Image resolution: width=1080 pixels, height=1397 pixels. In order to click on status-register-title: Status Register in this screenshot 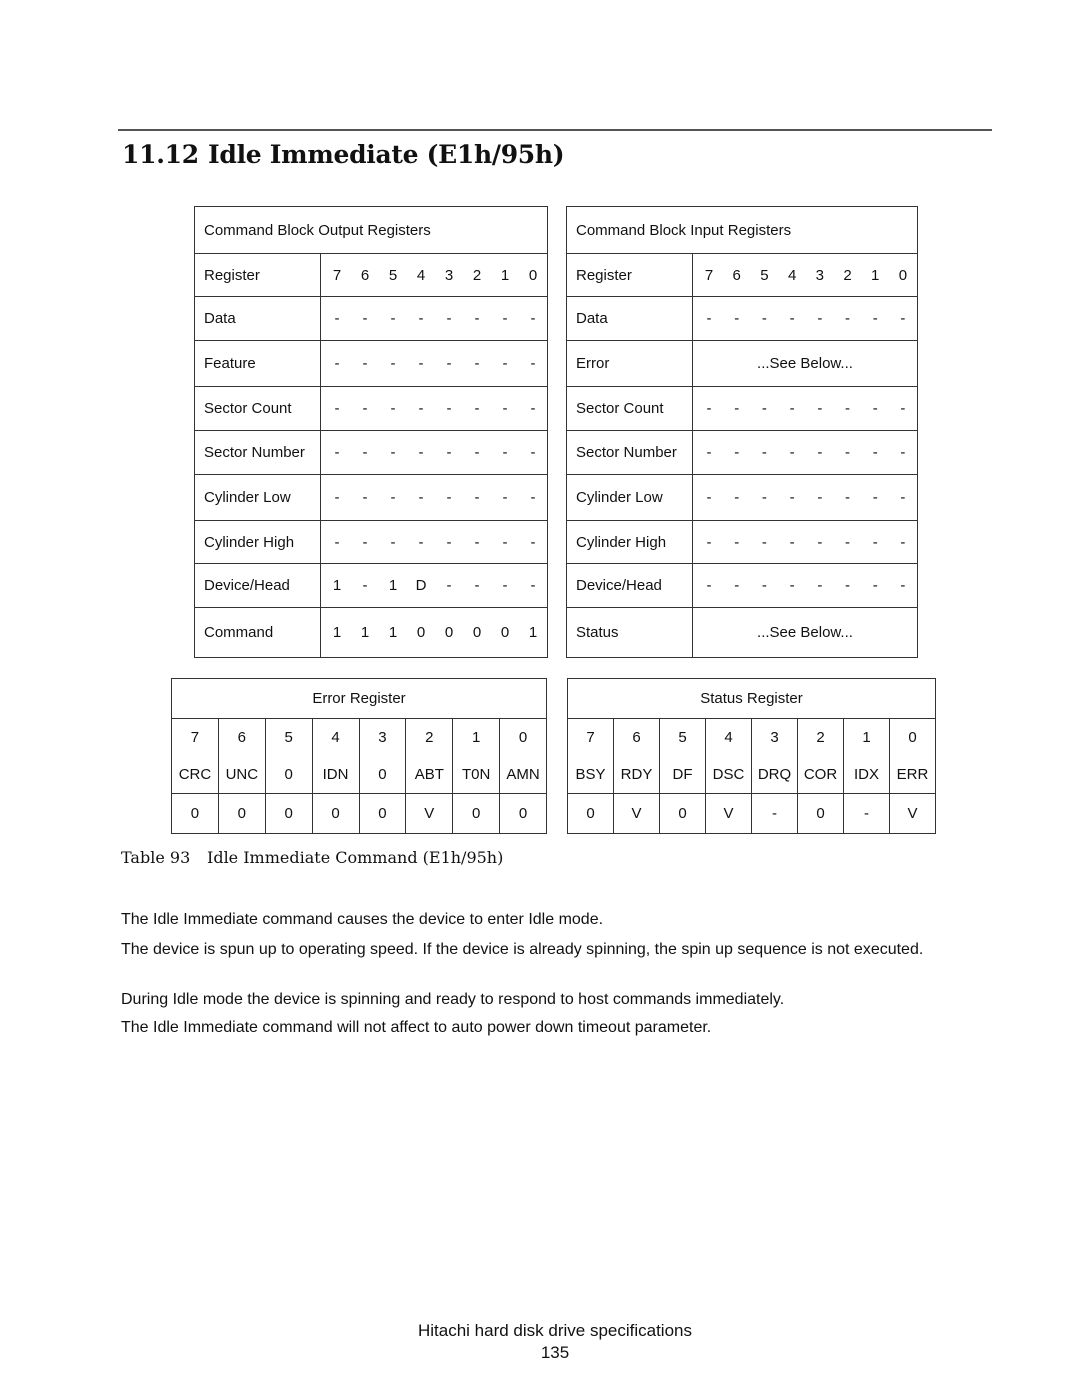, I will do `click(751, 698)`.